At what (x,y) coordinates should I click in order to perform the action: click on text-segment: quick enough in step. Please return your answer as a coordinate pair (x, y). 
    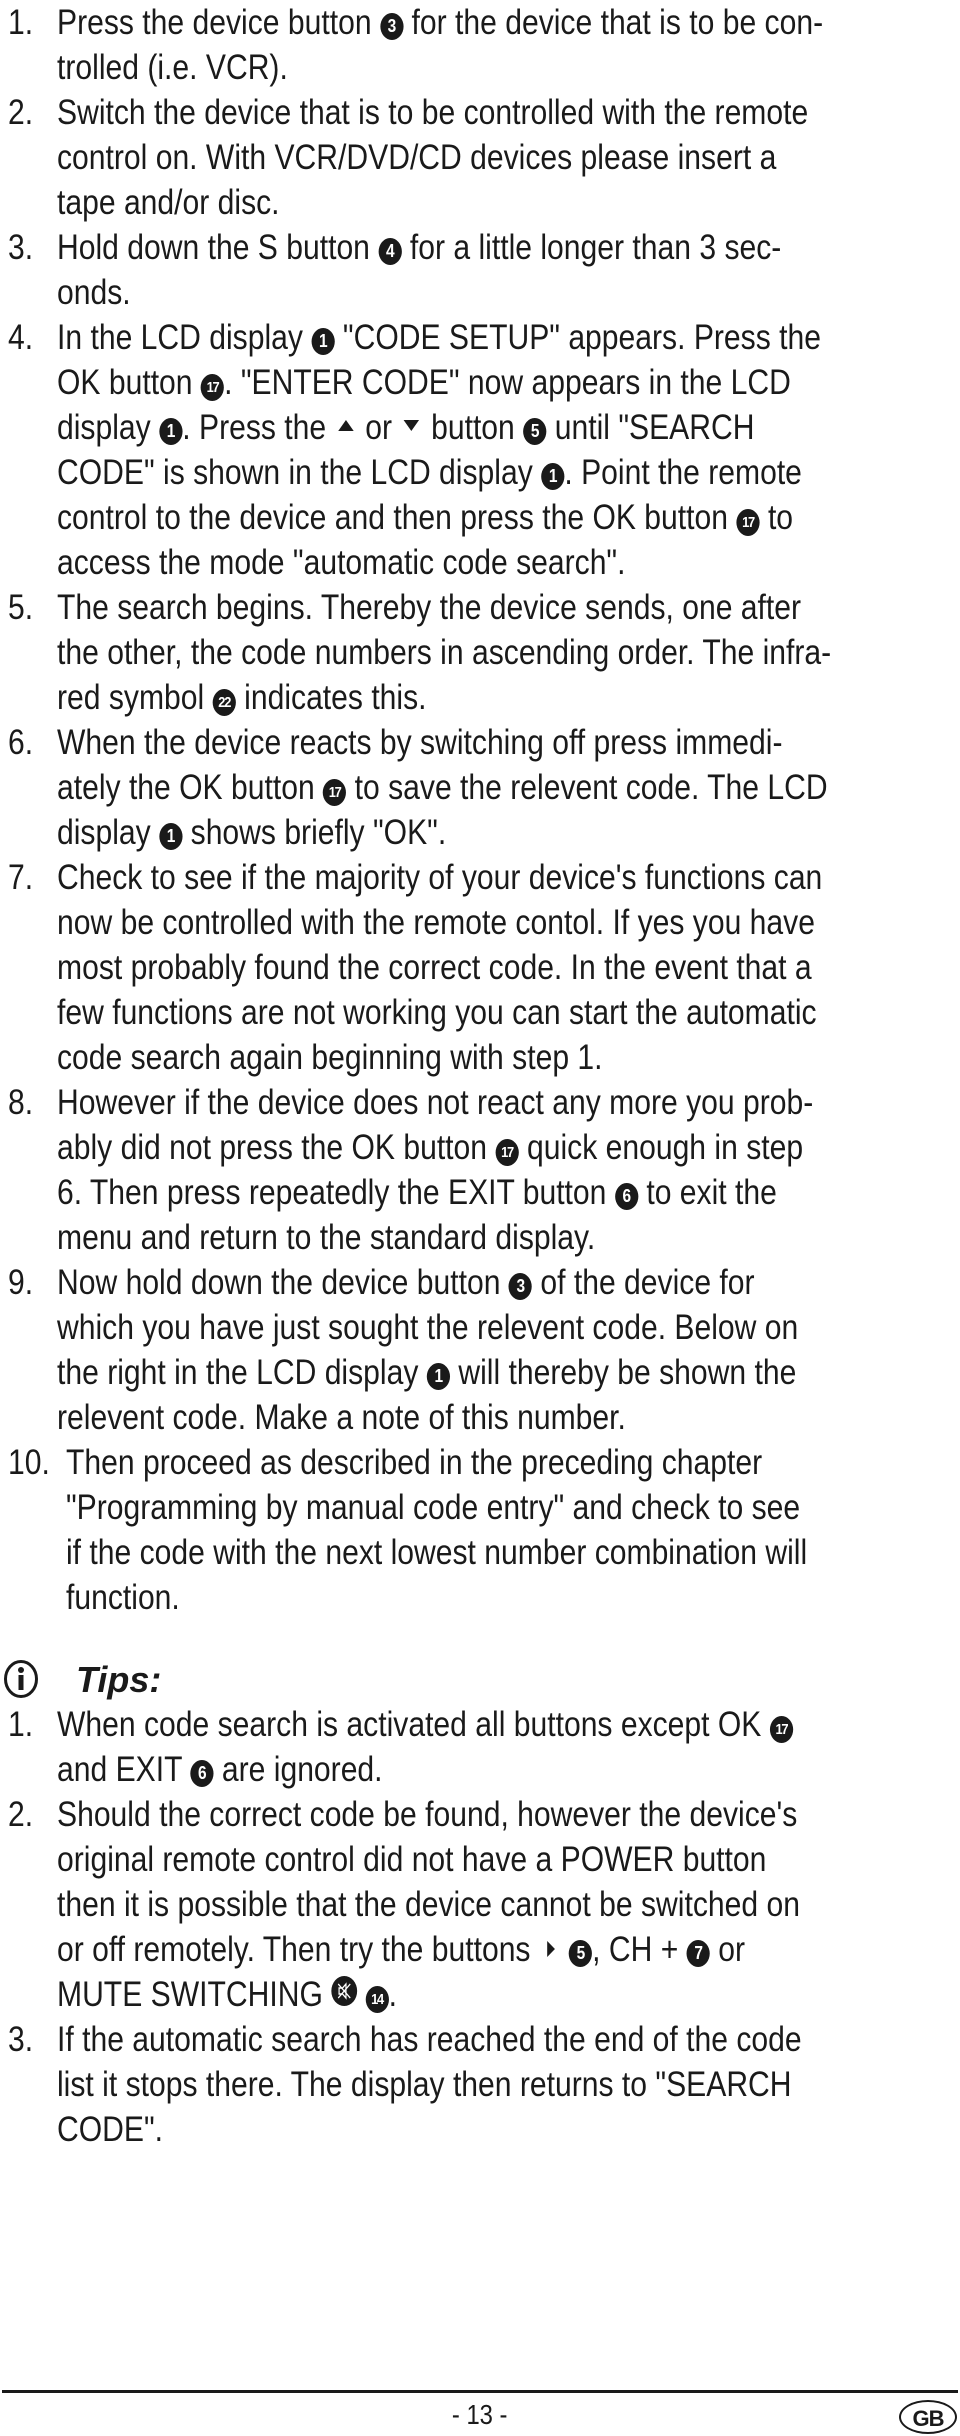
    Looking at the image, I should click on (661, 1147).